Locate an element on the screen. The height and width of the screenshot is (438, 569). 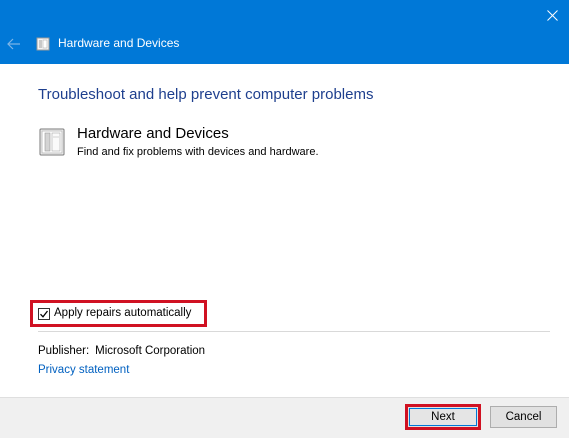
checkmark-icon is located at coordinates (44, 314).